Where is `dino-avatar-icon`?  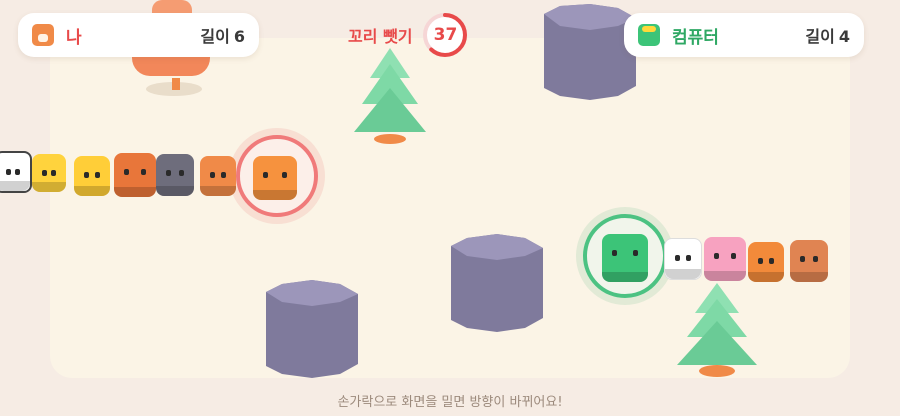
dino-avatar-icon is located at coordinates (649, 35).